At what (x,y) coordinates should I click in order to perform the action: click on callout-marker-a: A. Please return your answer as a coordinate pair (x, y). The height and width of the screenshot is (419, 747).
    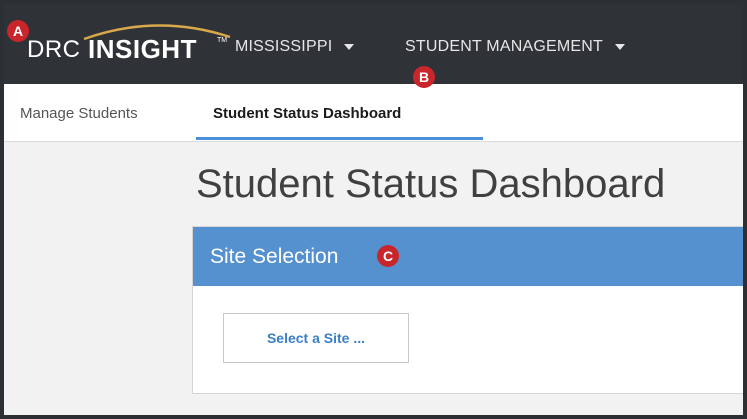
    Looking at the image, I should click on (18, 31).